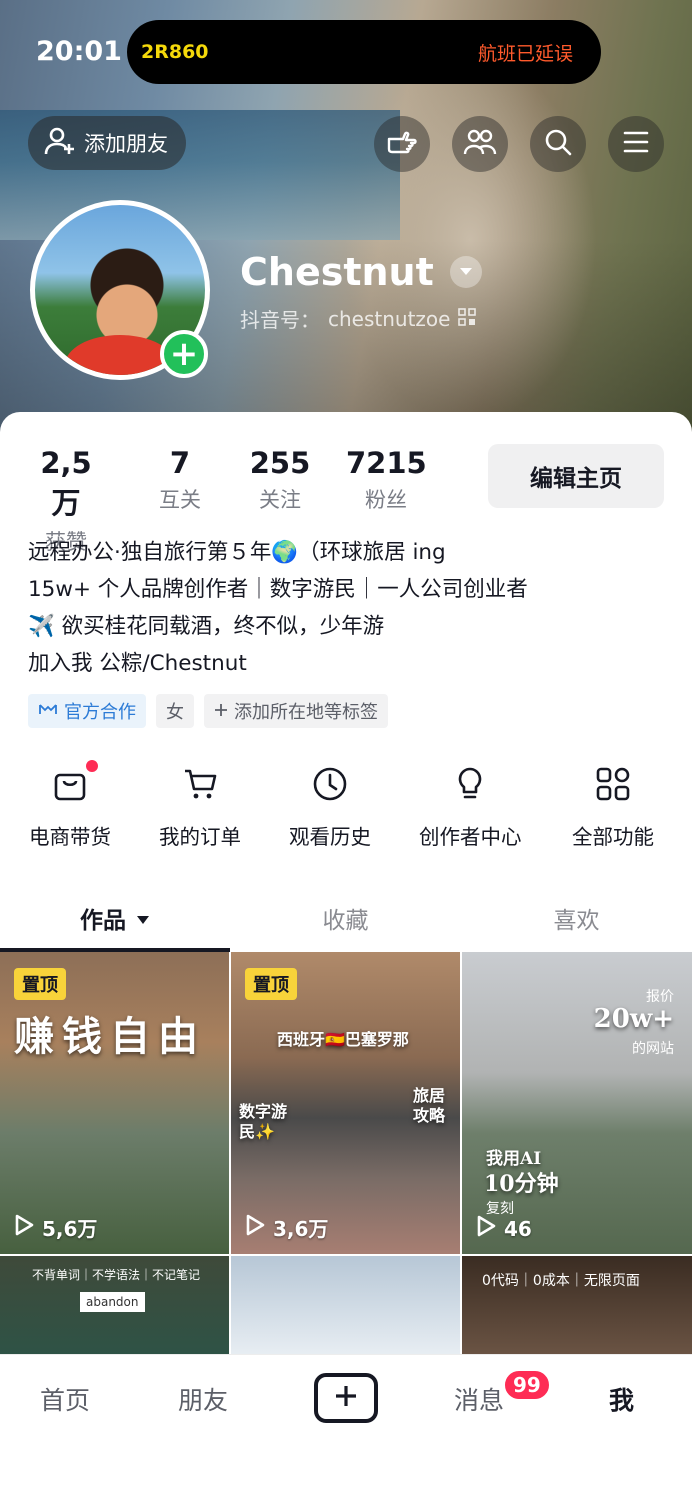 Image resolution: width=692 pixels, height=1500 pixels. I want to click on qr-code-icon, so click(467, 319).